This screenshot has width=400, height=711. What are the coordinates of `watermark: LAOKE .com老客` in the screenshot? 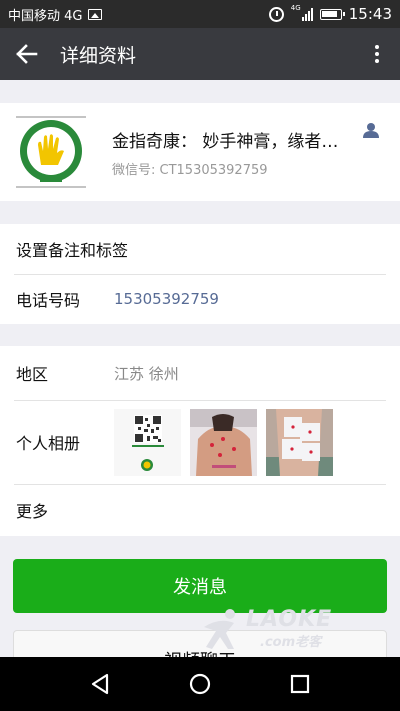 It's located at (275, 629).